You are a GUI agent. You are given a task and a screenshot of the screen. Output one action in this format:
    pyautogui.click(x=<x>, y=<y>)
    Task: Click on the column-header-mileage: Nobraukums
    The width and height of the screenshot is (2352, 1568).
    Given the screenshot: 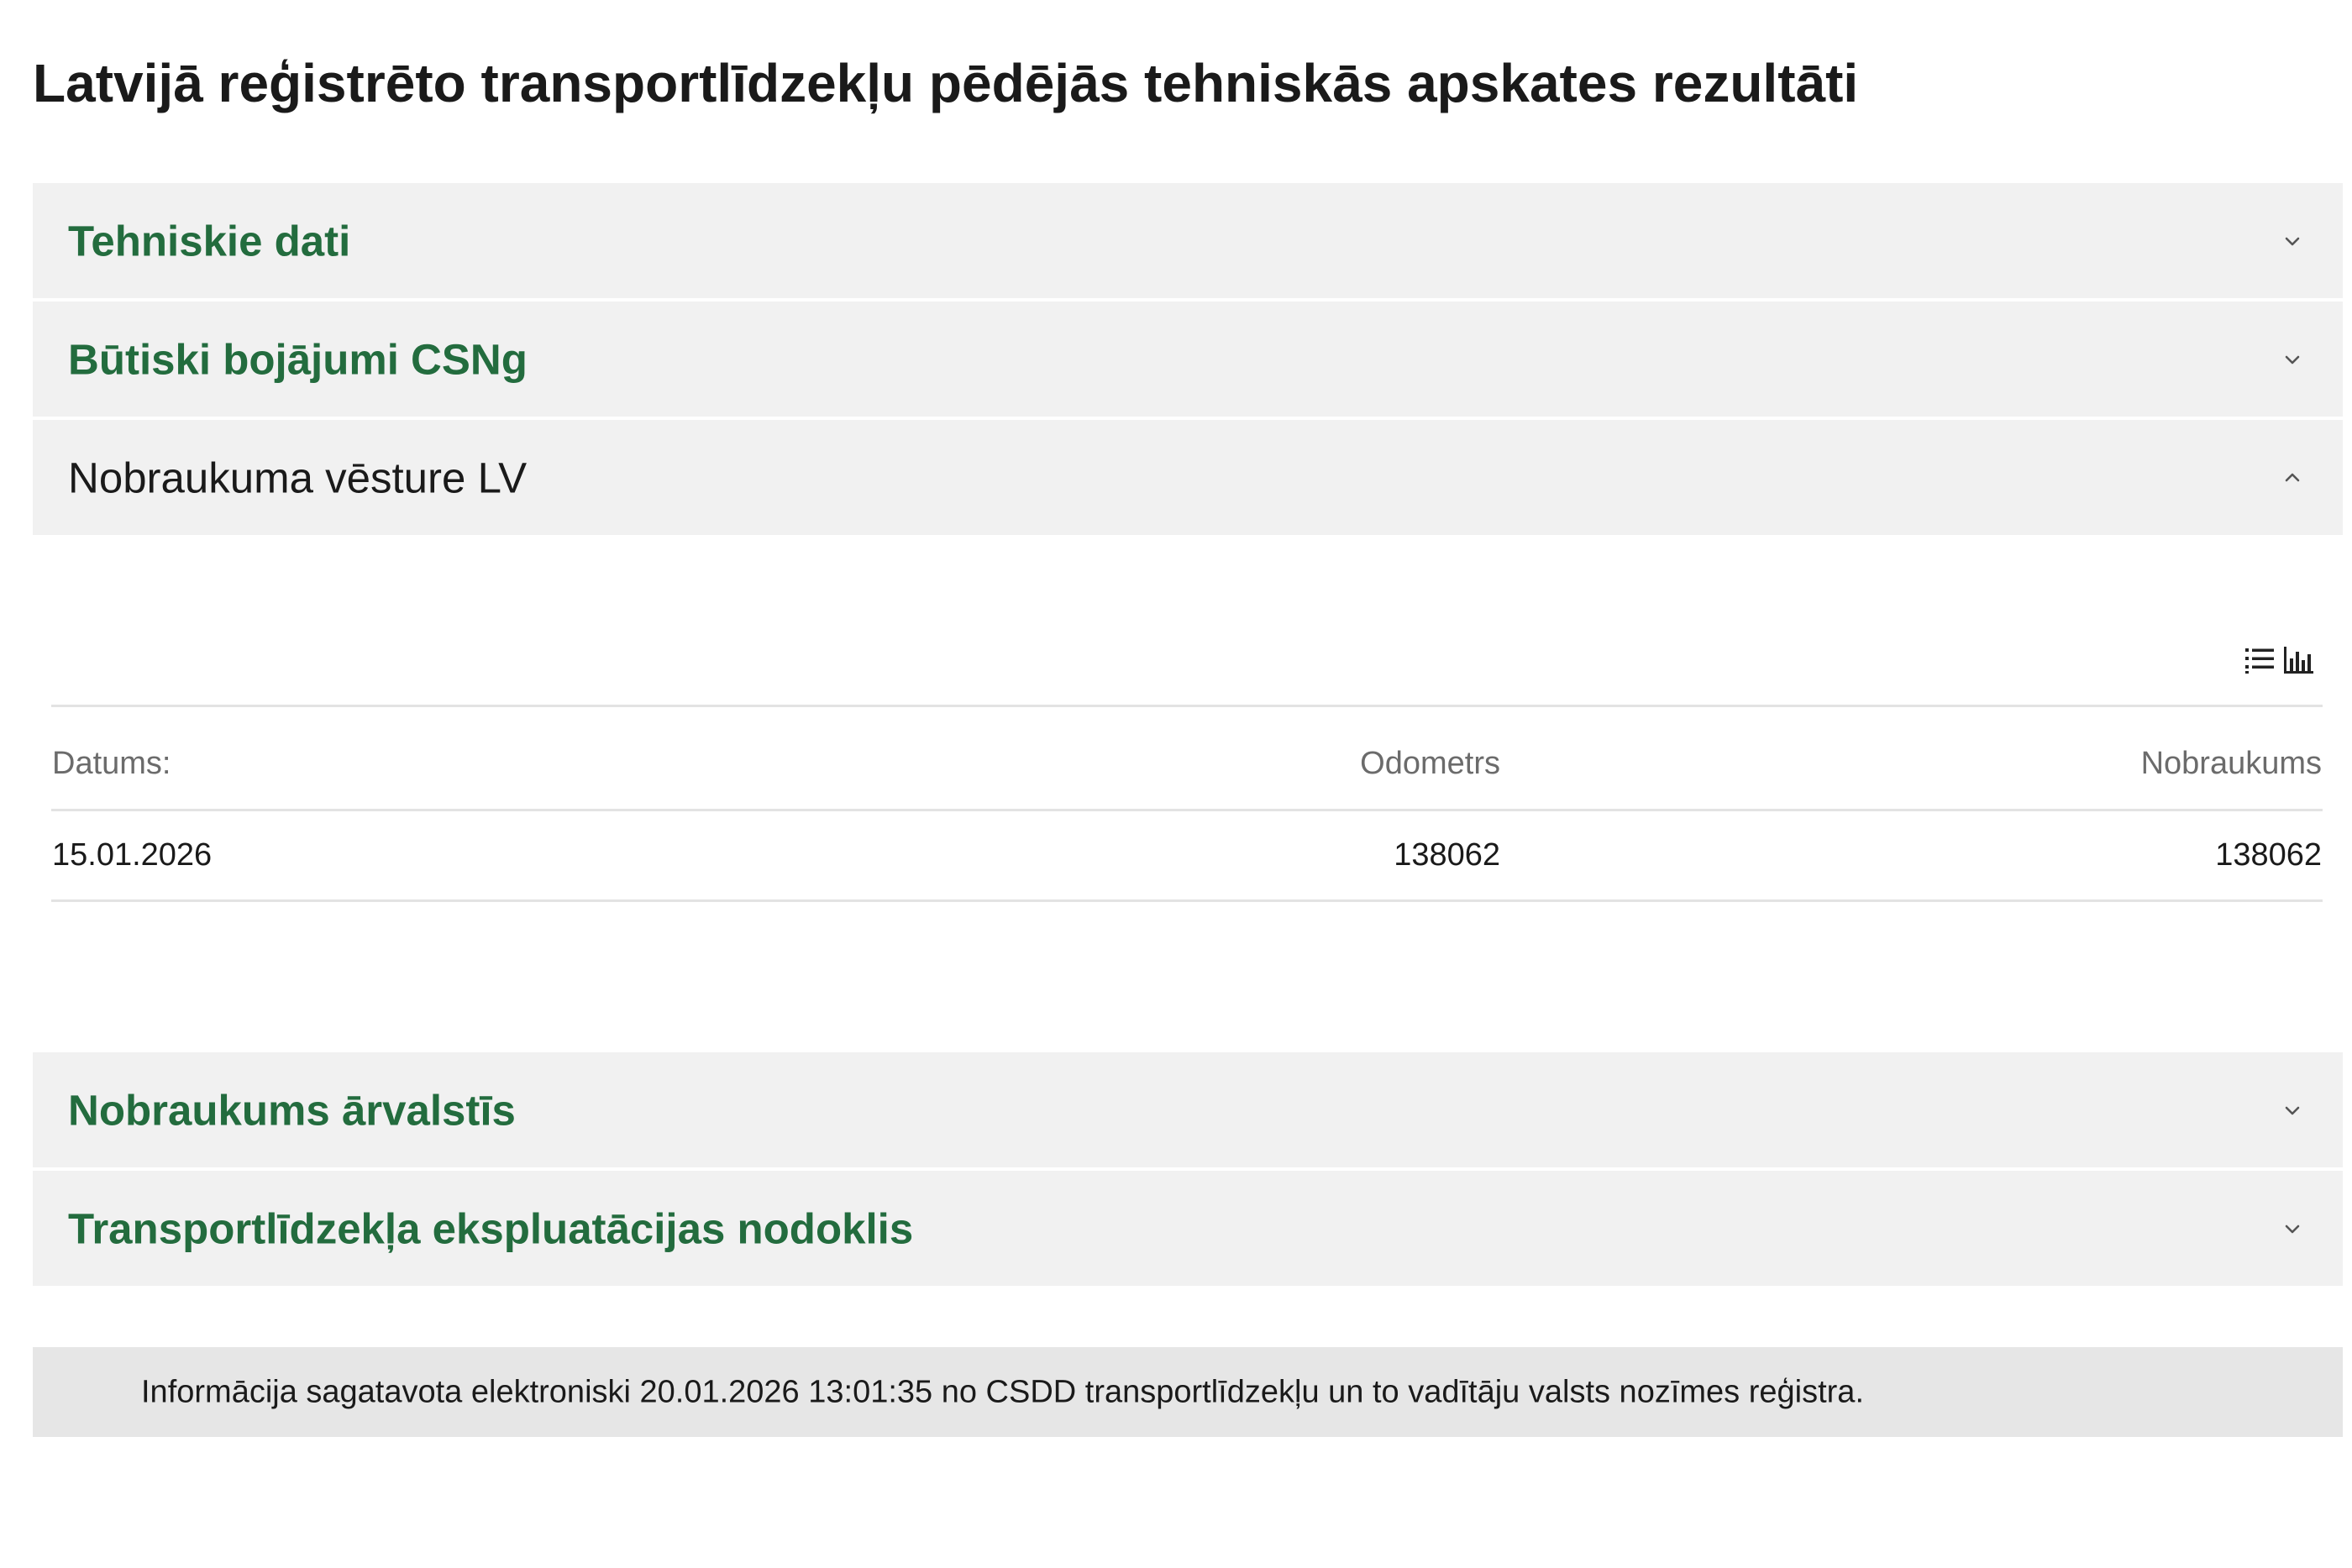 What is the action you would take?
    pyautogui.click(x=2231, y=763)
    